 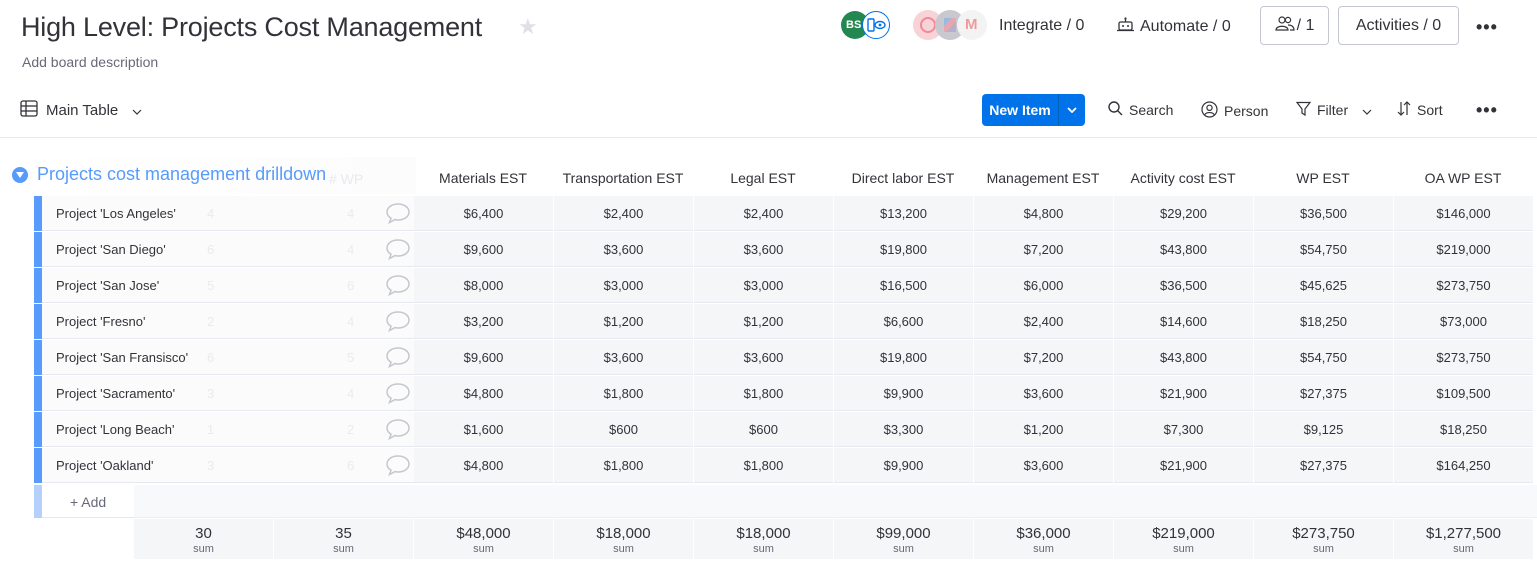 I want to click on column-header: WP EST, so click(x=1323, y=178).